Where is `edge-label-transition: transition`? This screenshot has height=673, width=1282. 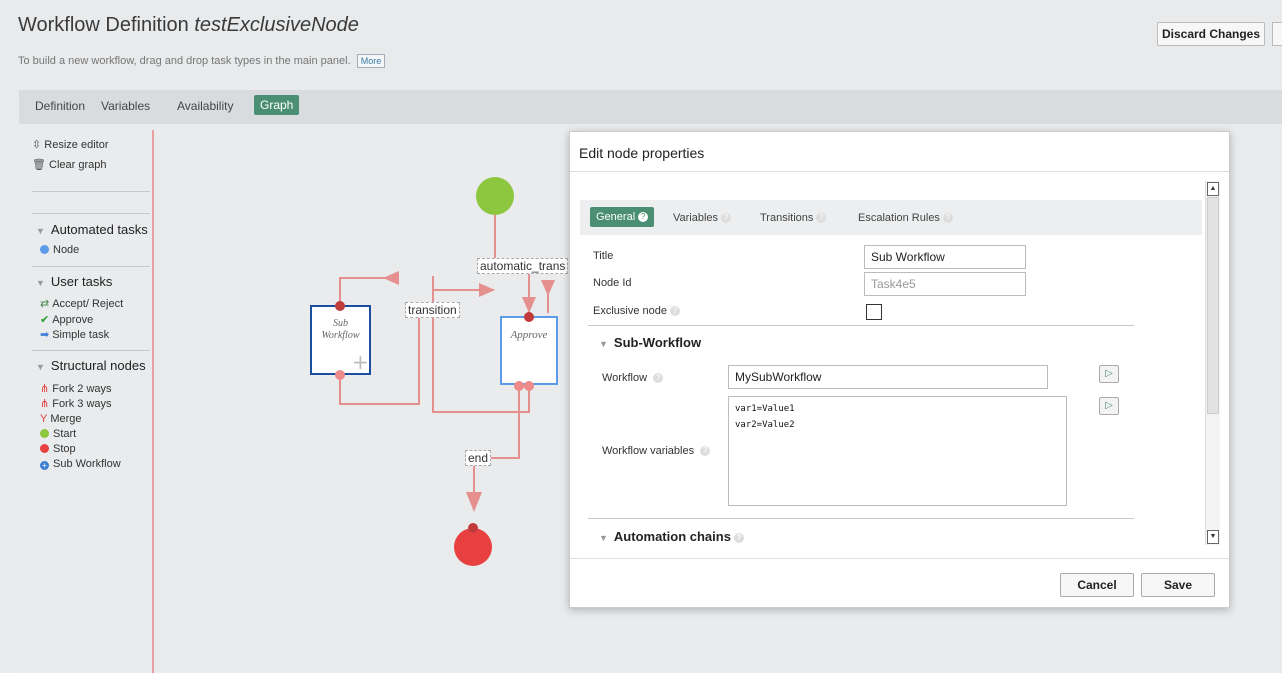 edge-label-transition: transition is located at coordinates (432, 310).